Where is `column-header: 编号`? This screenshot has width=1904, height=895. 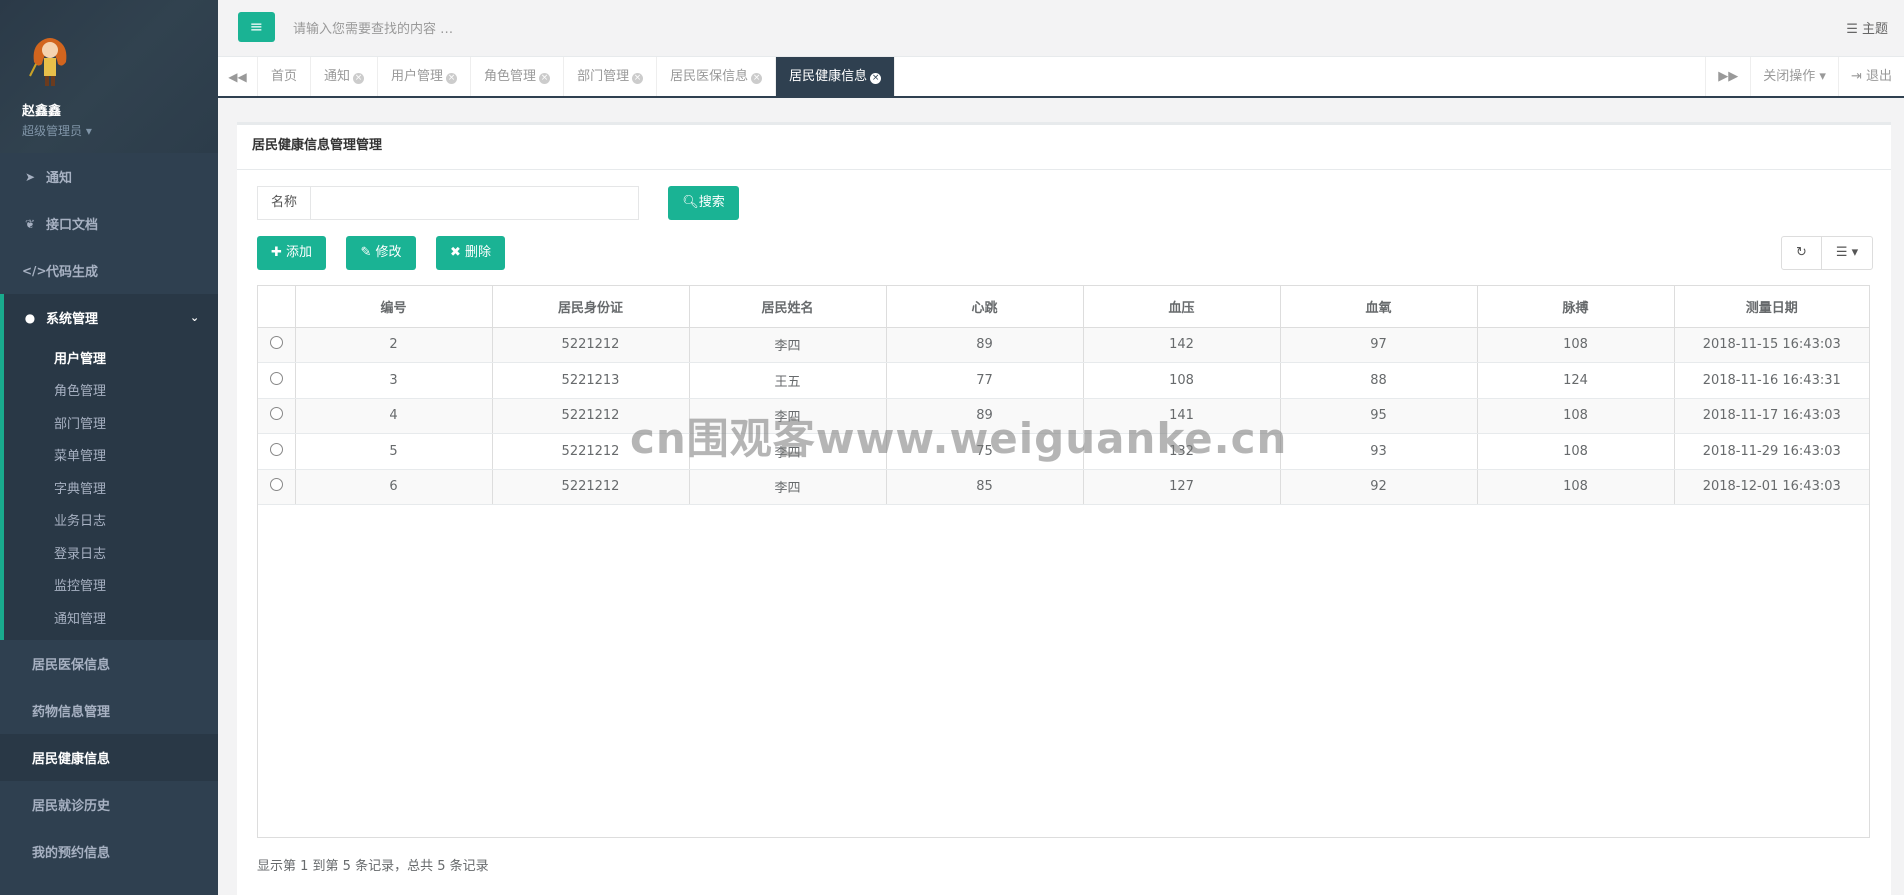
column-header: 编号 is located at coordinates (394, 307).